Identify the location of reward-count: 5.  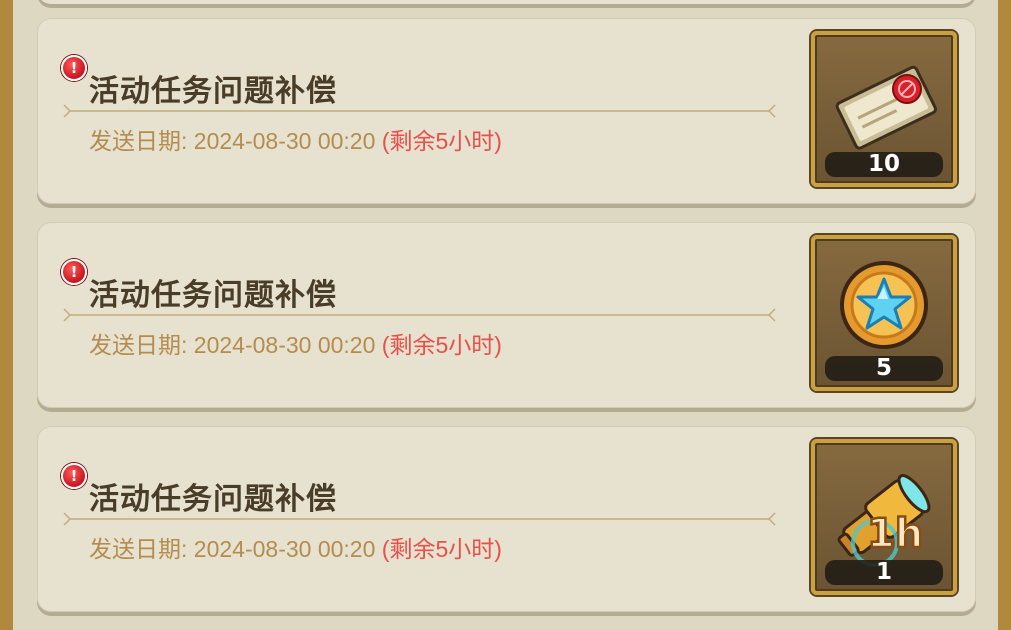
(884, 368).